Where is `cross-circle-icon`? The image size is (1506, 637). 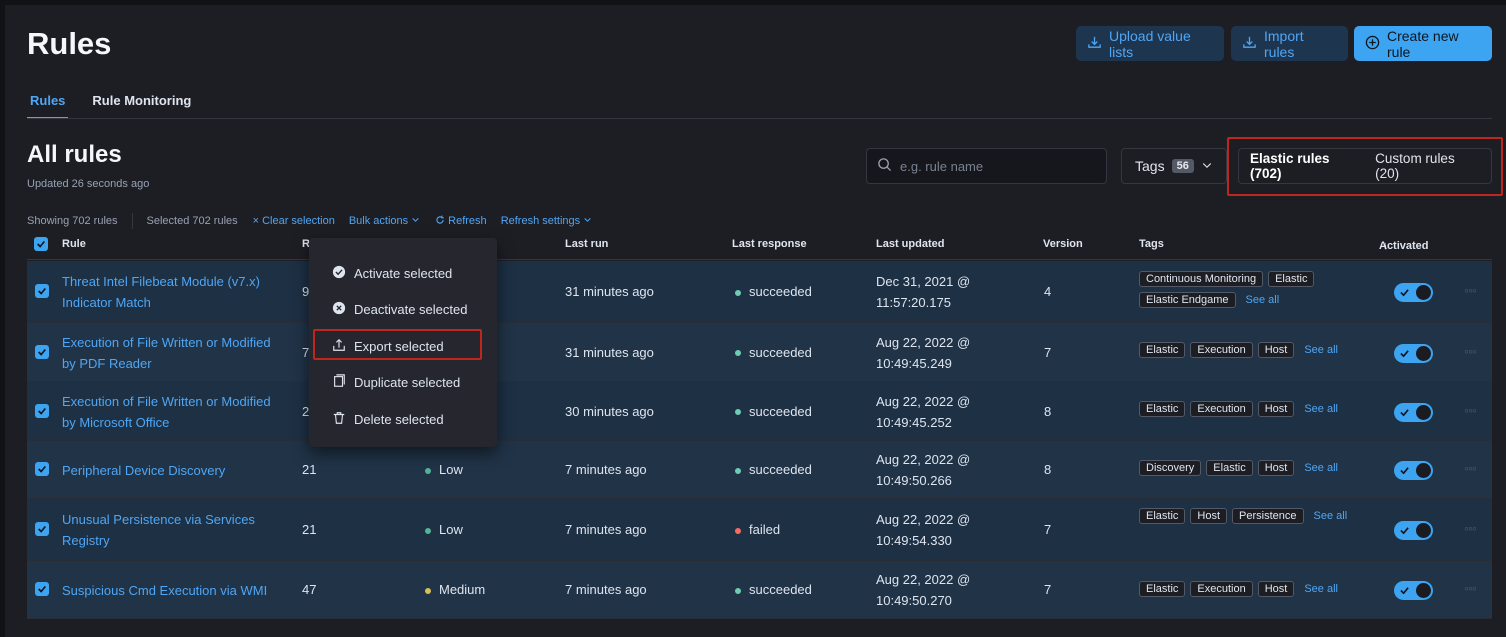
cross-circle-icon is located at coordinates (339, 309).